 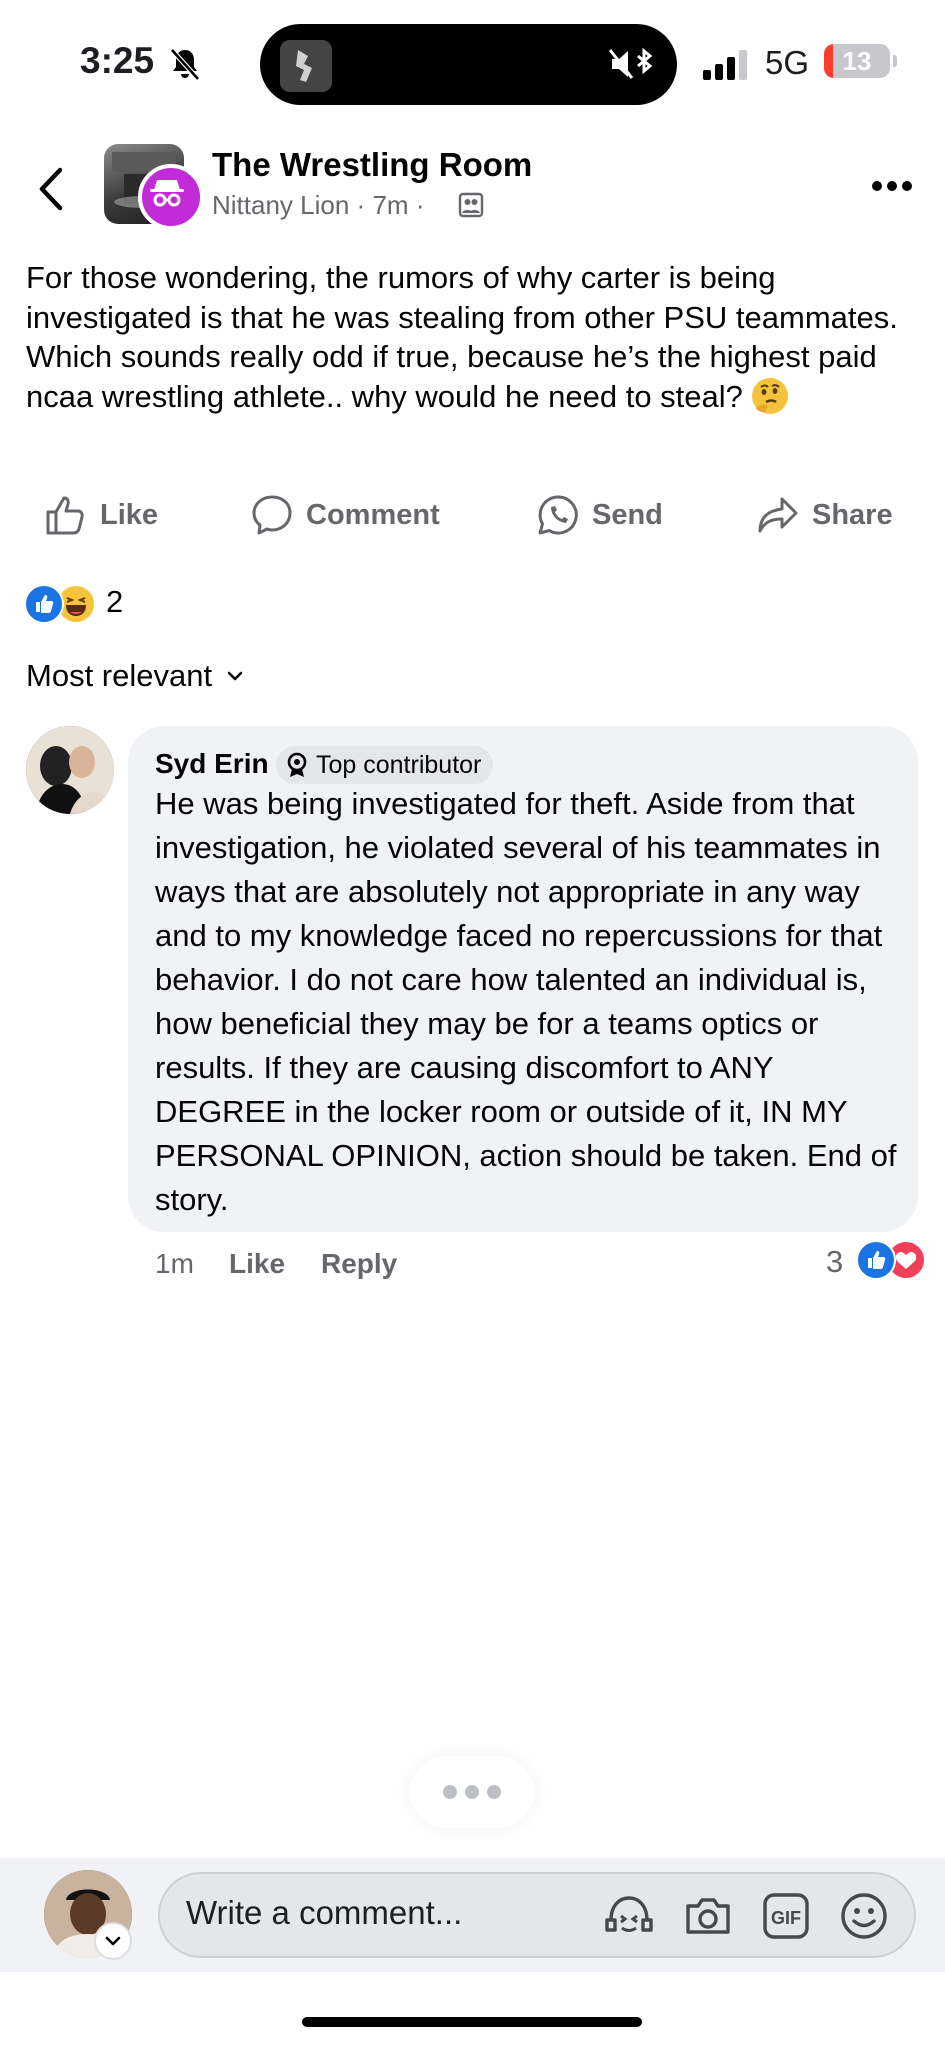 What do you see at coordinates (185, 64) in the screenshot?
I see `silent-bell-icon` at bounding box center [185, 64].